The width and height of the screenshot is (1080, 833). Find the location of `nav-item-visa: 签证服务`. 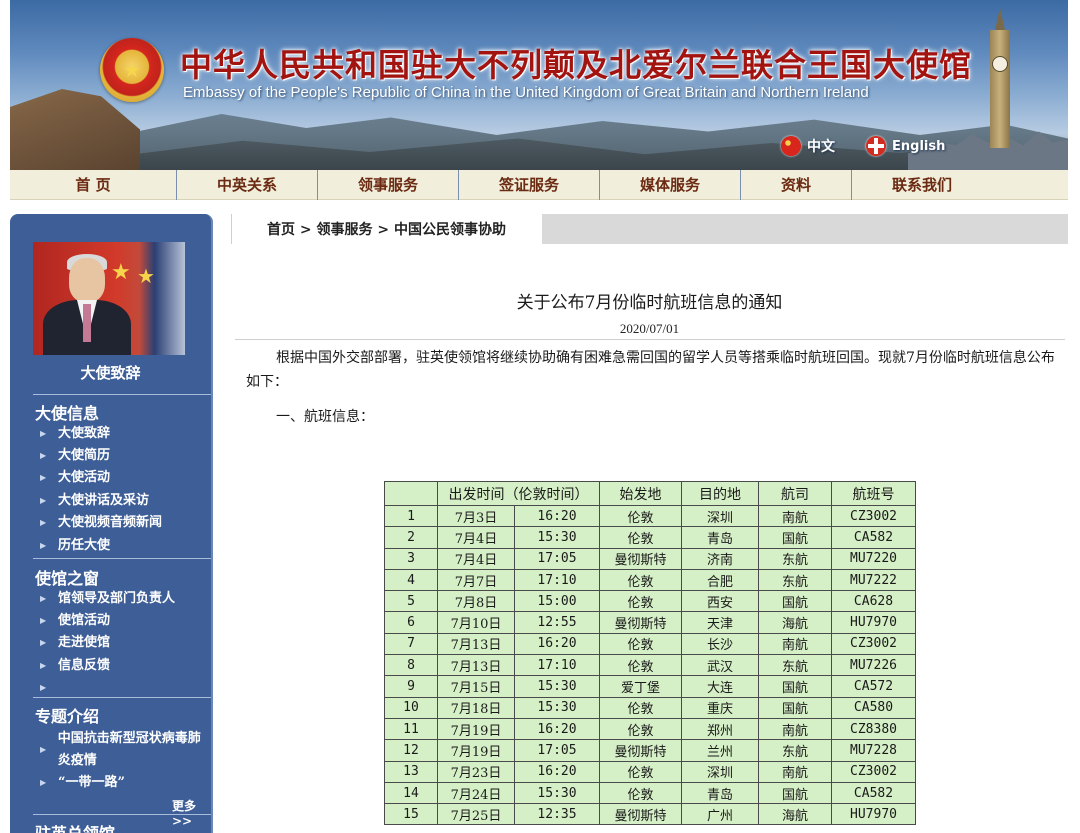

nav-item-visa: 签证服务 is located at coordinates (529, 185).